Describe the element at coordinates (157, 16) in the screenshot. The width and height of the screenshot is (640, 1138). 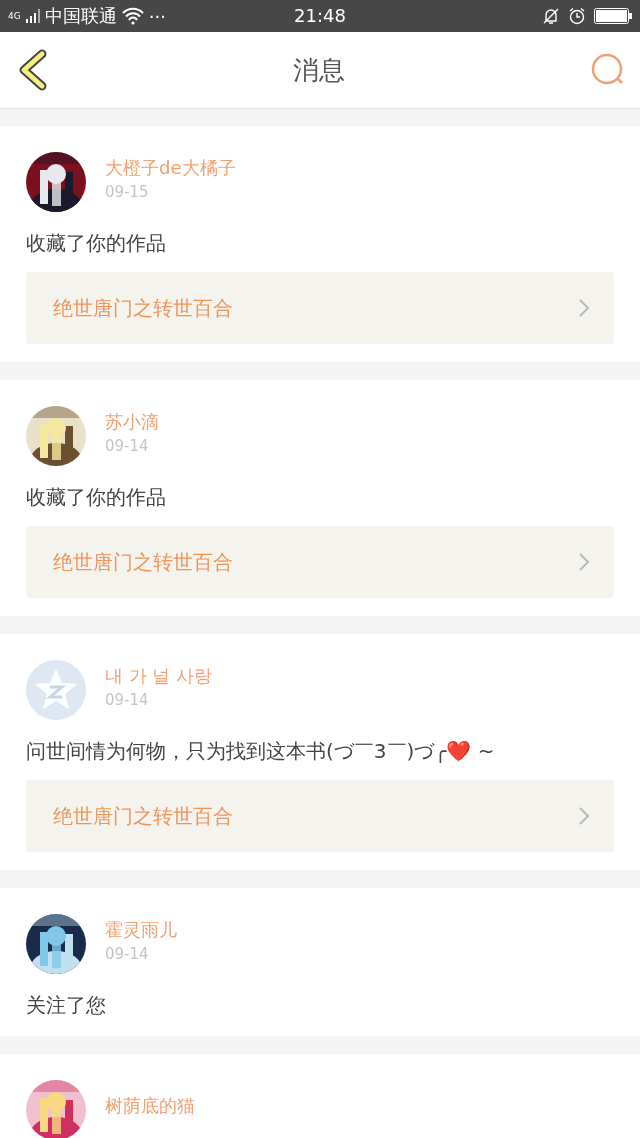
I see `more-label: ···` at that location.